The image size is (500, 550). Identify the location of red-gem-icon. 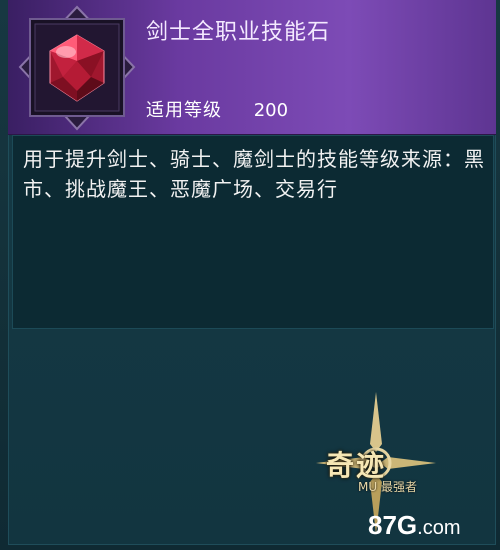
(77, 68).